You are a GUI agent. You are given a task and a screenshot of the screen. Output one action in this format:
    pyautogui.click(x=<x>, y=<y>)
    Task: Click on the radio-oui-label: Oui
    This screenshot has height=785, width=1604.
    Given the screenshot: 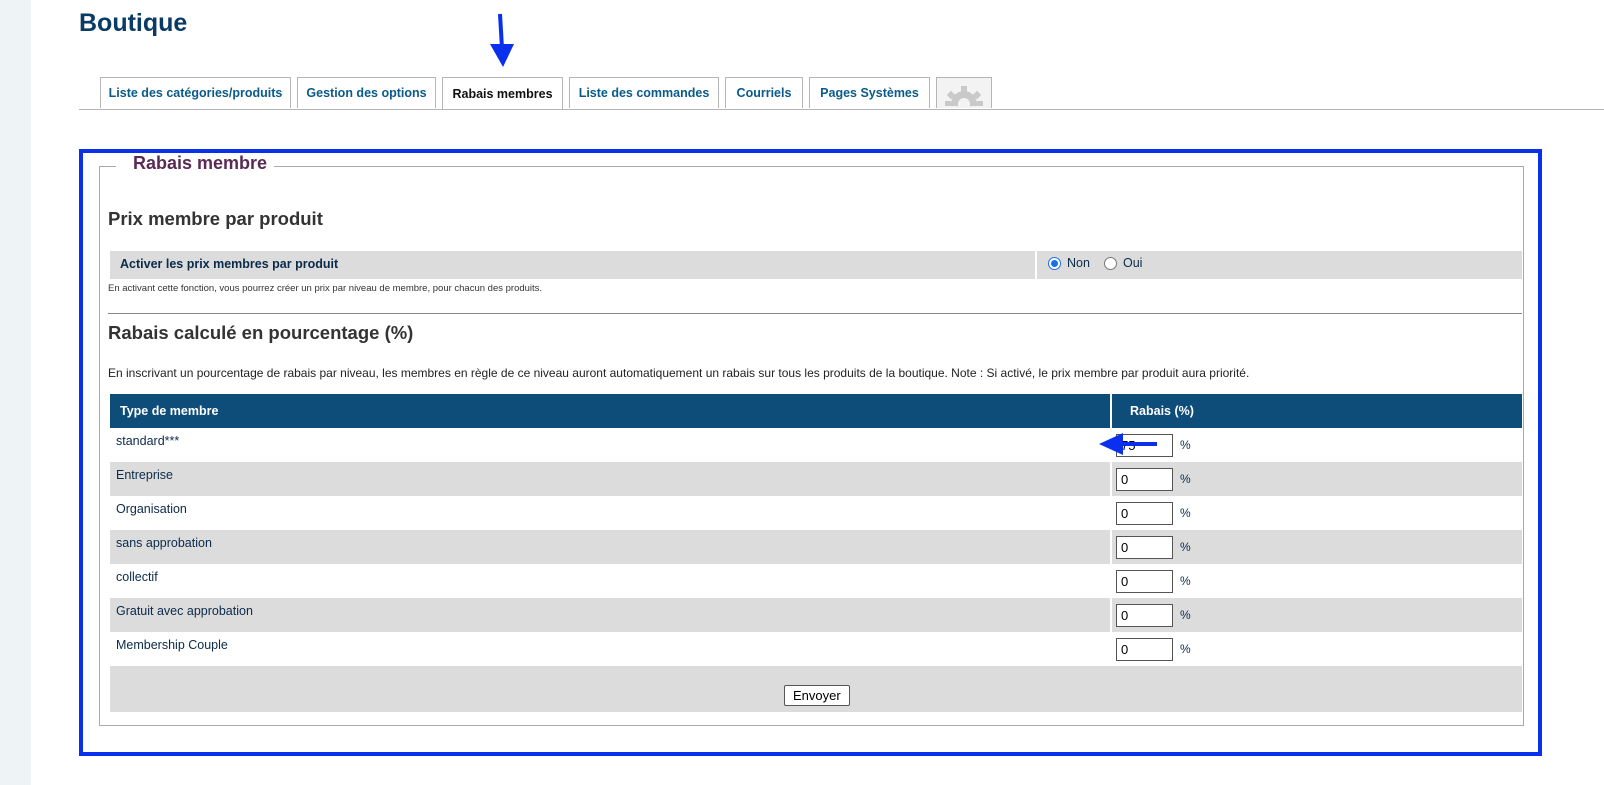 What is the action you would take?
    pyautogui.click(x=1133, y=263)
    